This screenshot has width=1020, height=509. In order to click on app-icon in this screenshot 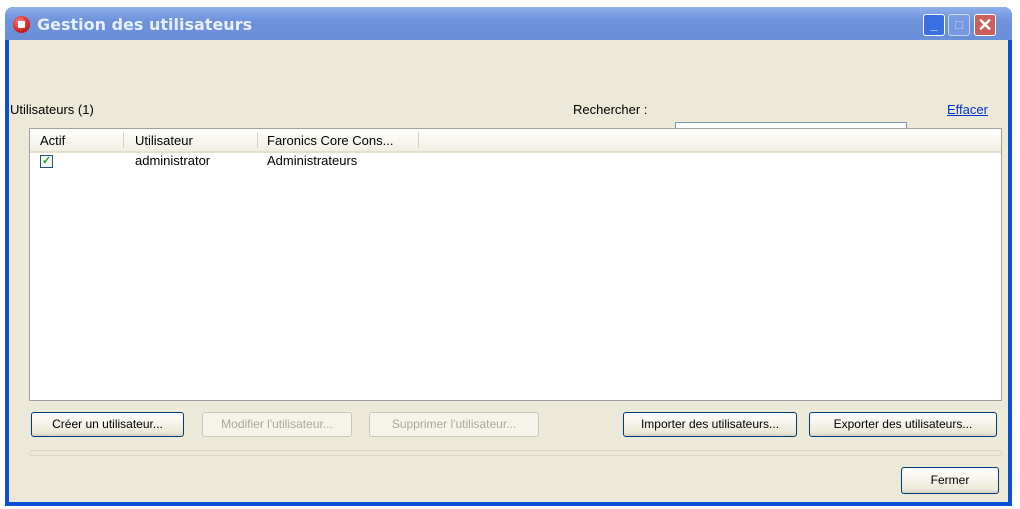, I will do `click(21, 24)`.